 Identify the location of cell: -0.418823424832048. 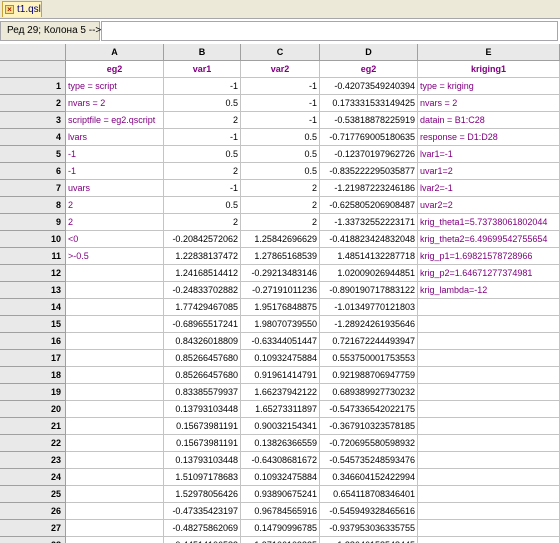
(369, 239).